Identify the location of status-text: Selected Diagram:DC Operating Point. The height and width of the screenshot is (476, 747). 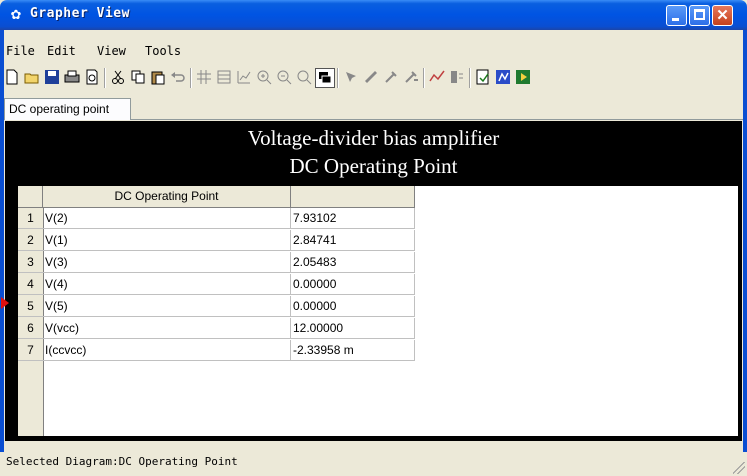
(122, 461).